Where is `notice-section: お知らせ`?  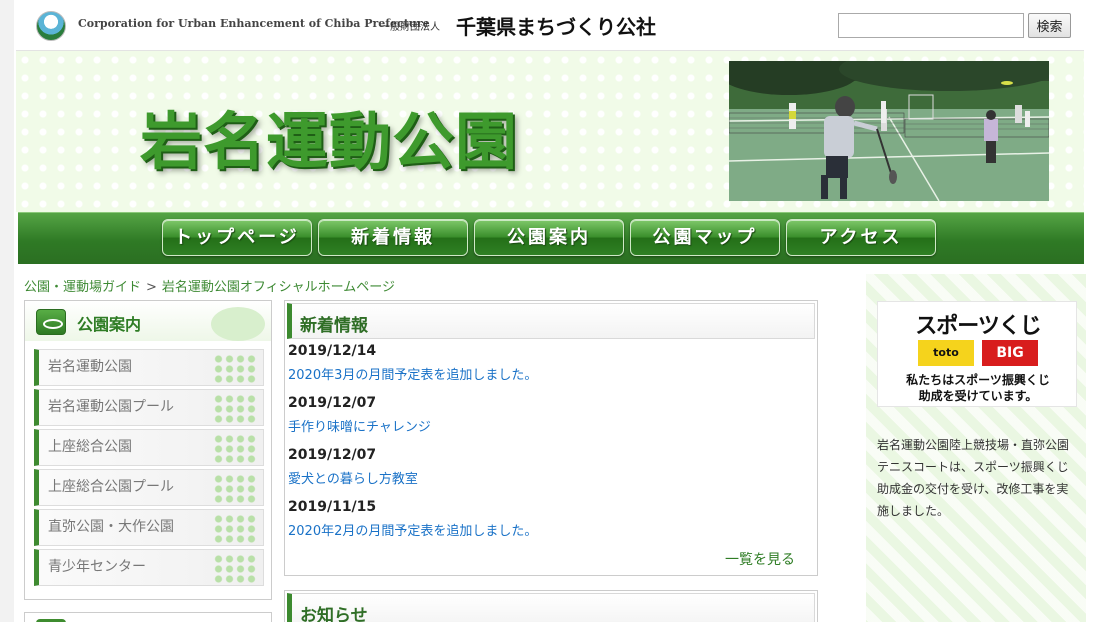
notice-section: お知らせ is located at coordinates (551, 606).